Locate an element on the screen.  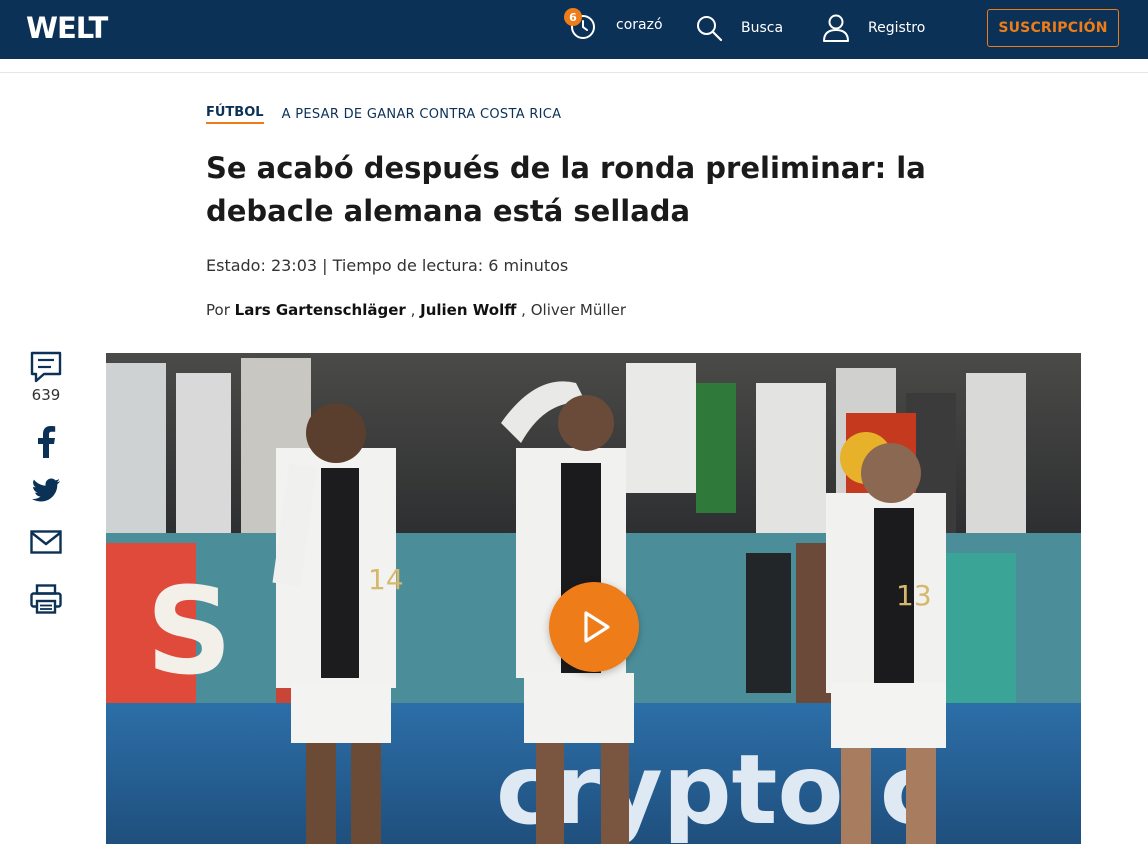
author-link: Julien Wolff is located at coordinates (468, 310).